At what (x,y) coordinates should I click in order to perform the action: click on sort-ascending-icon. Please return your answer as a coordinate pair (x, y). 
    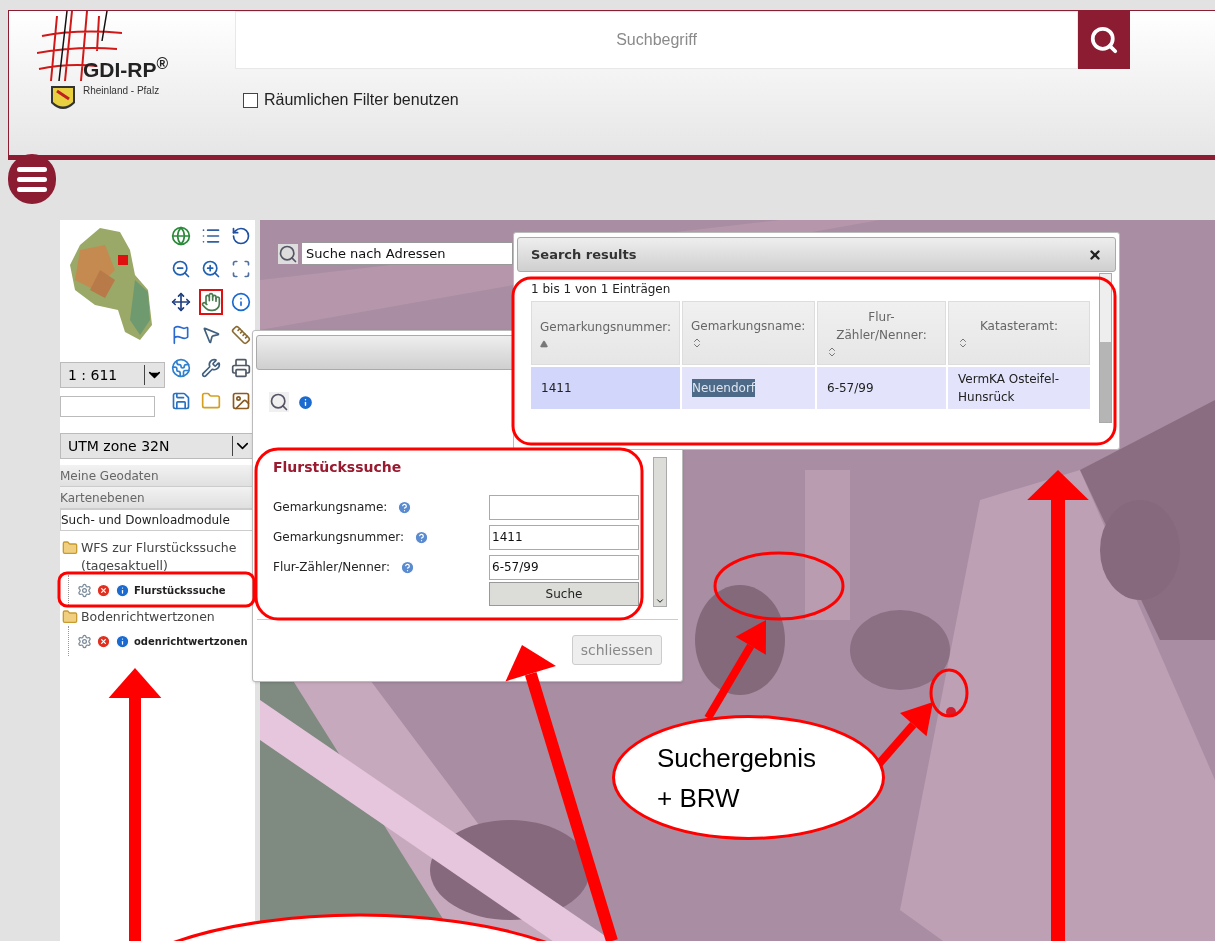
    Looking at the image, I should click on (544, 344).